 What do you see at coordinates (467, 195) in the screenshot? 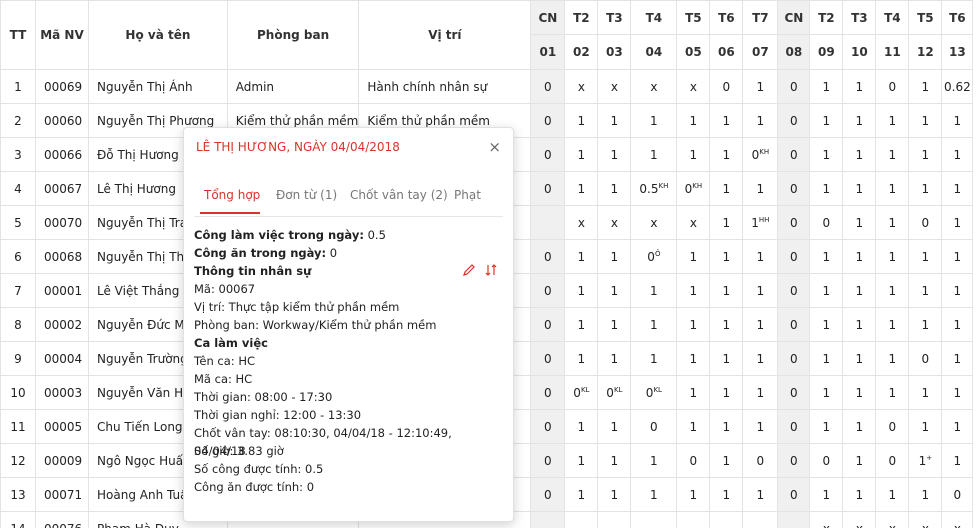
I see `tab-penalty: Phạt` at bounding box center [467, 195].